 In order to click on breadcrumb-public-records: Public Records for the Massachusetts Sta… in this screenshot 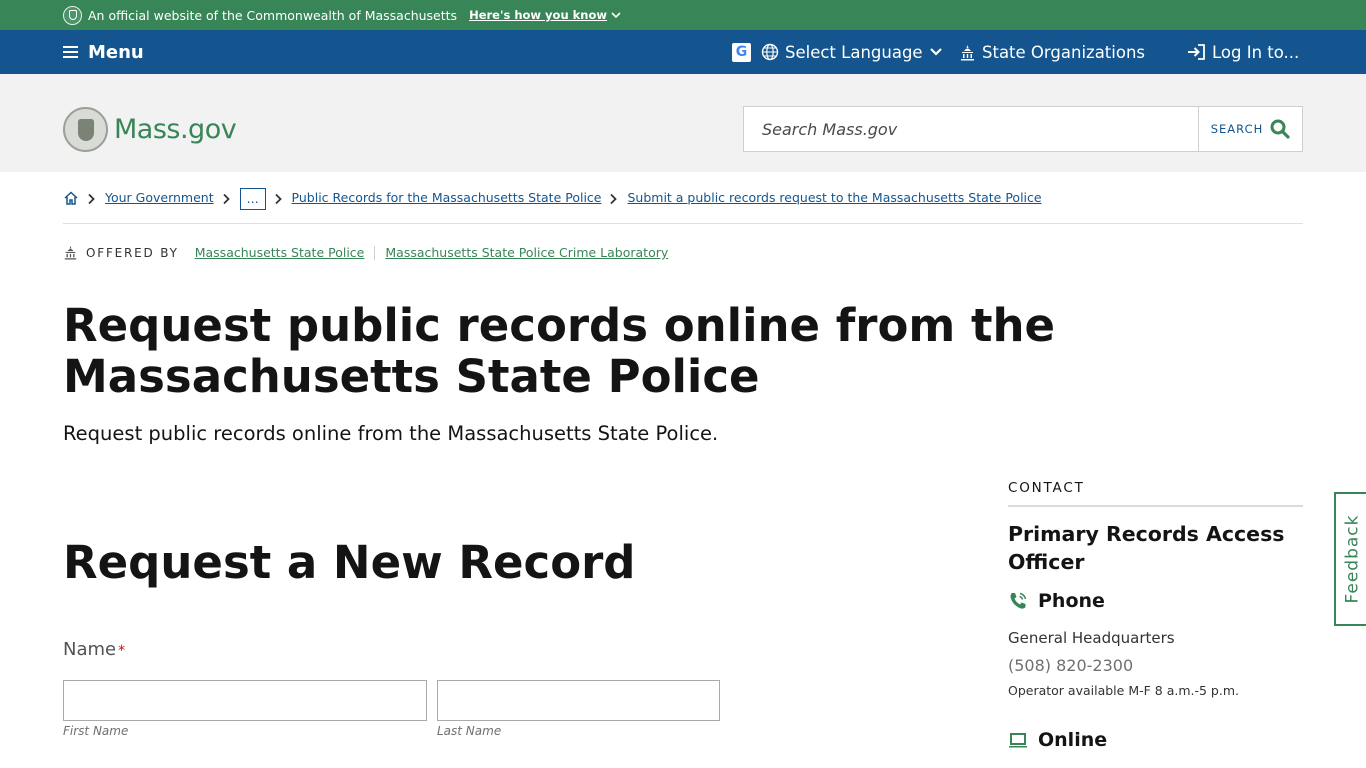, I will do `click(447, 197)`.